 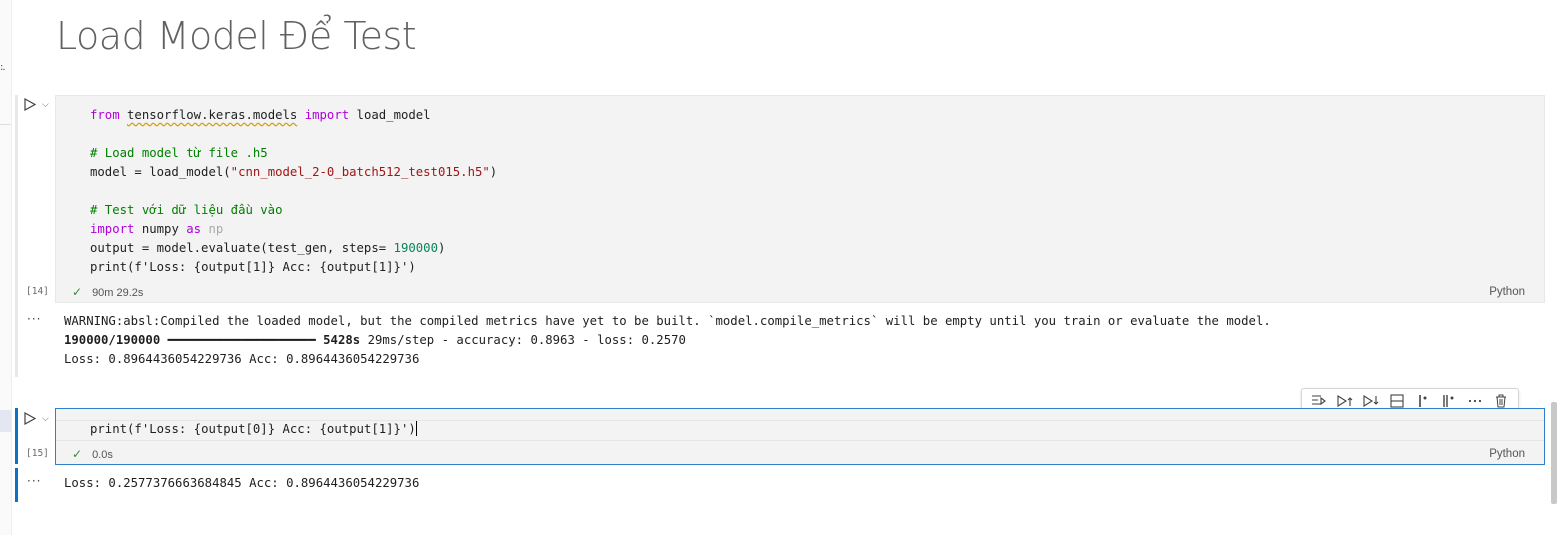 I want to click on text-cursor, so click(x=416, y=428).